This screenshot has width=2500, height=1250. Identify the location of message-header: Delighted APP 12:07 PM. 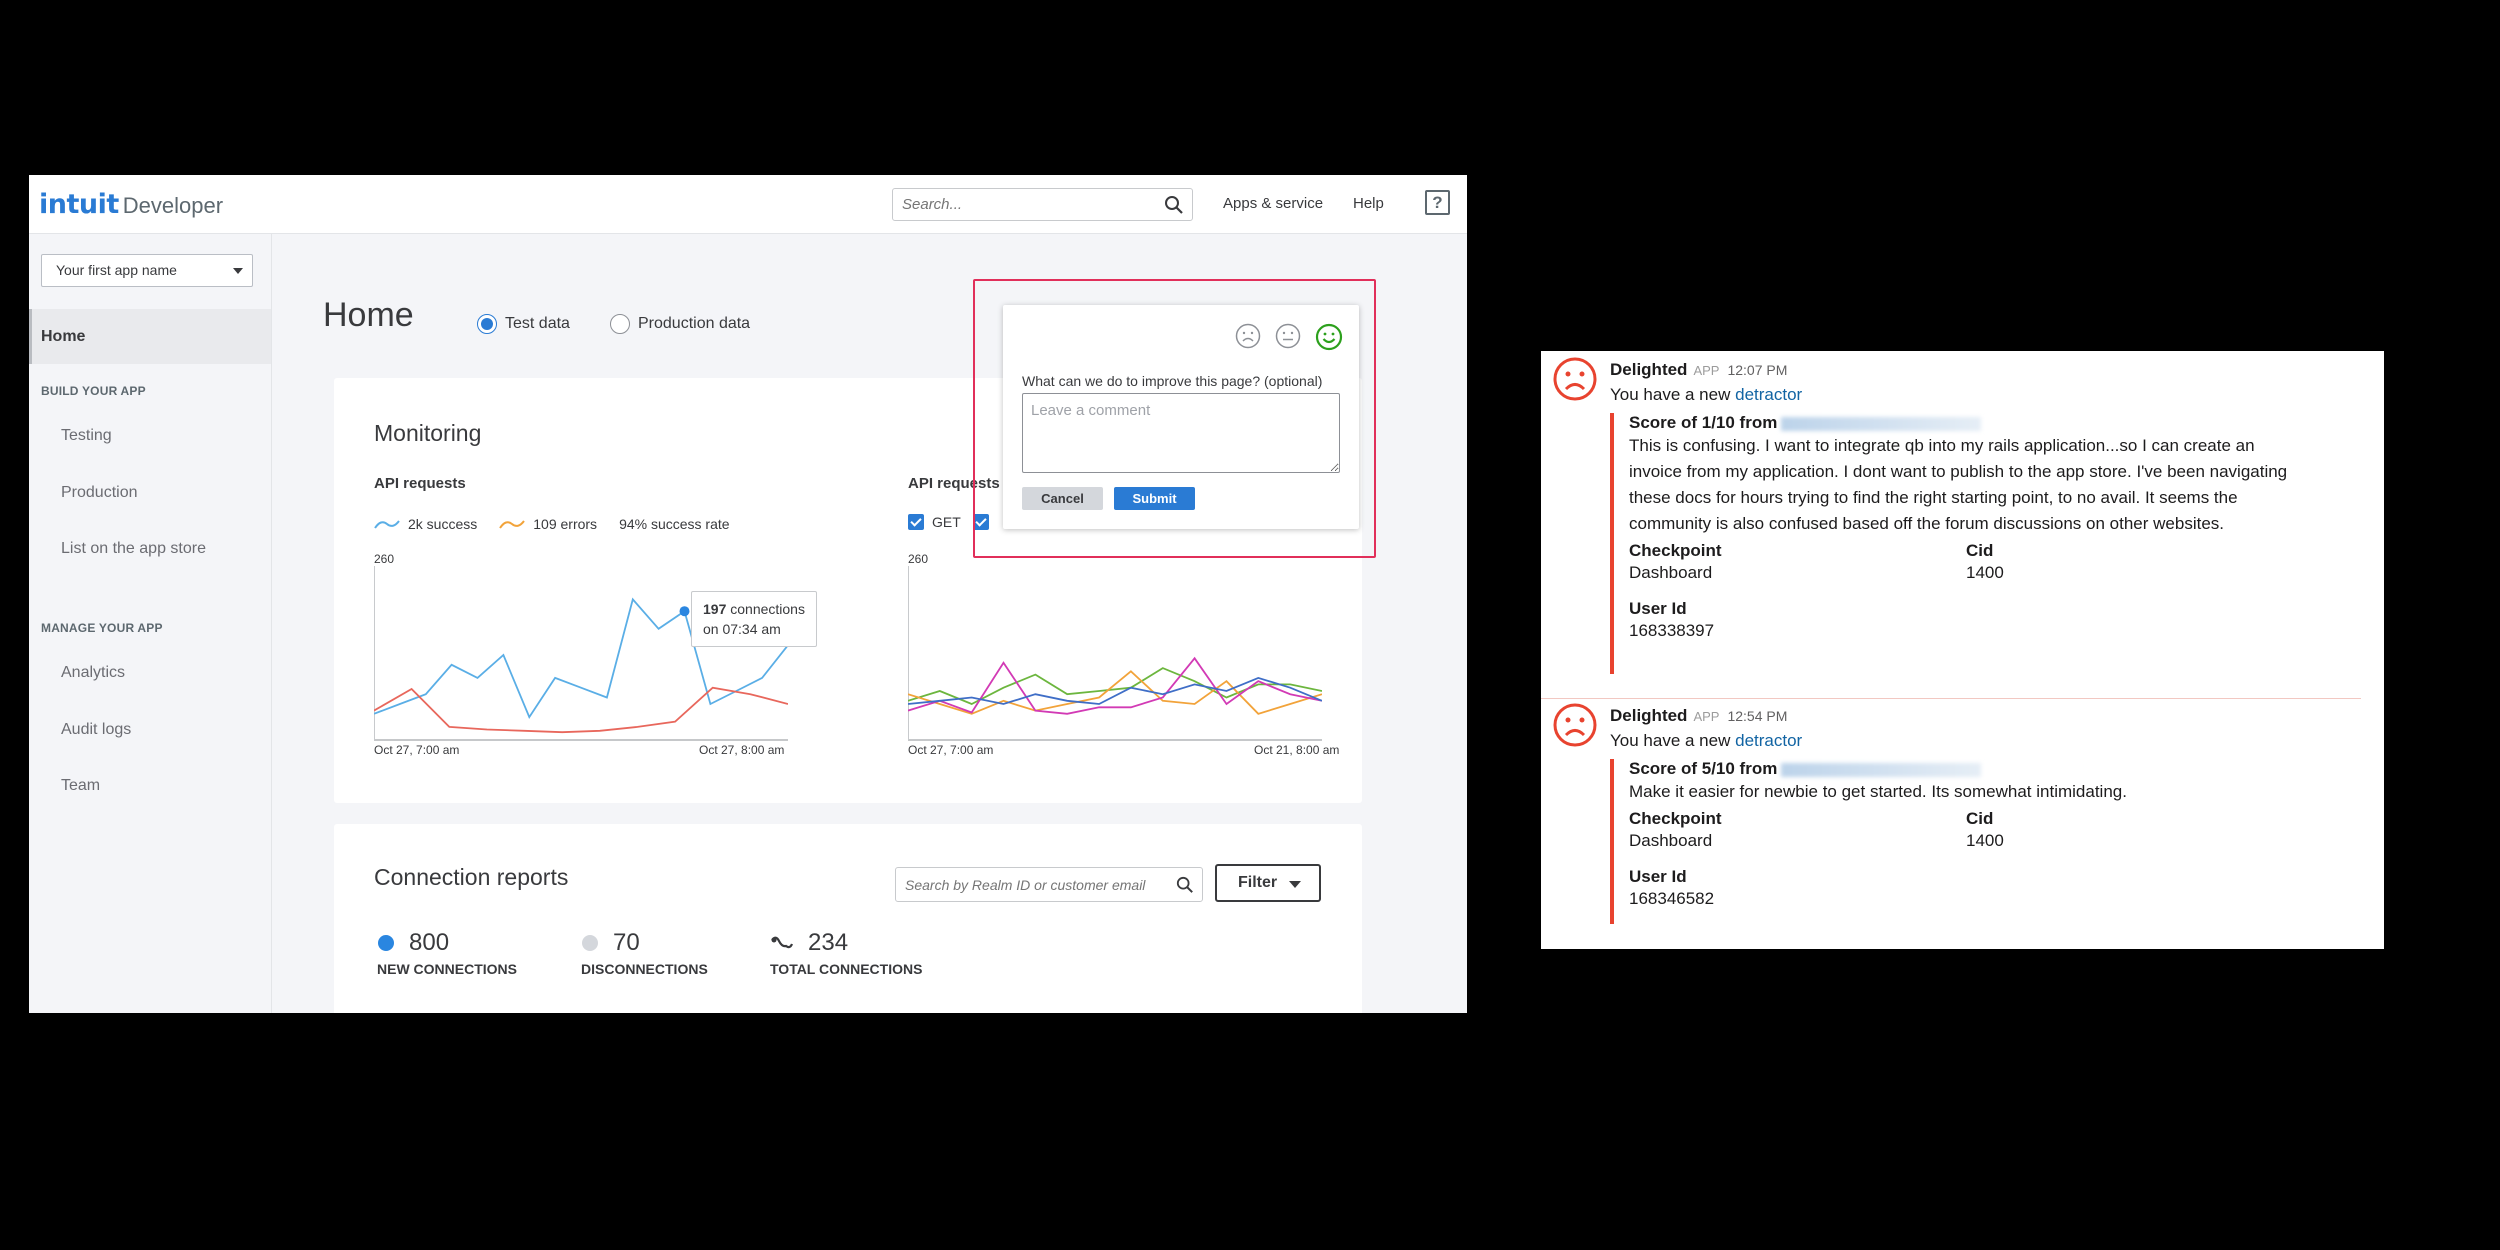
(1698, 370).